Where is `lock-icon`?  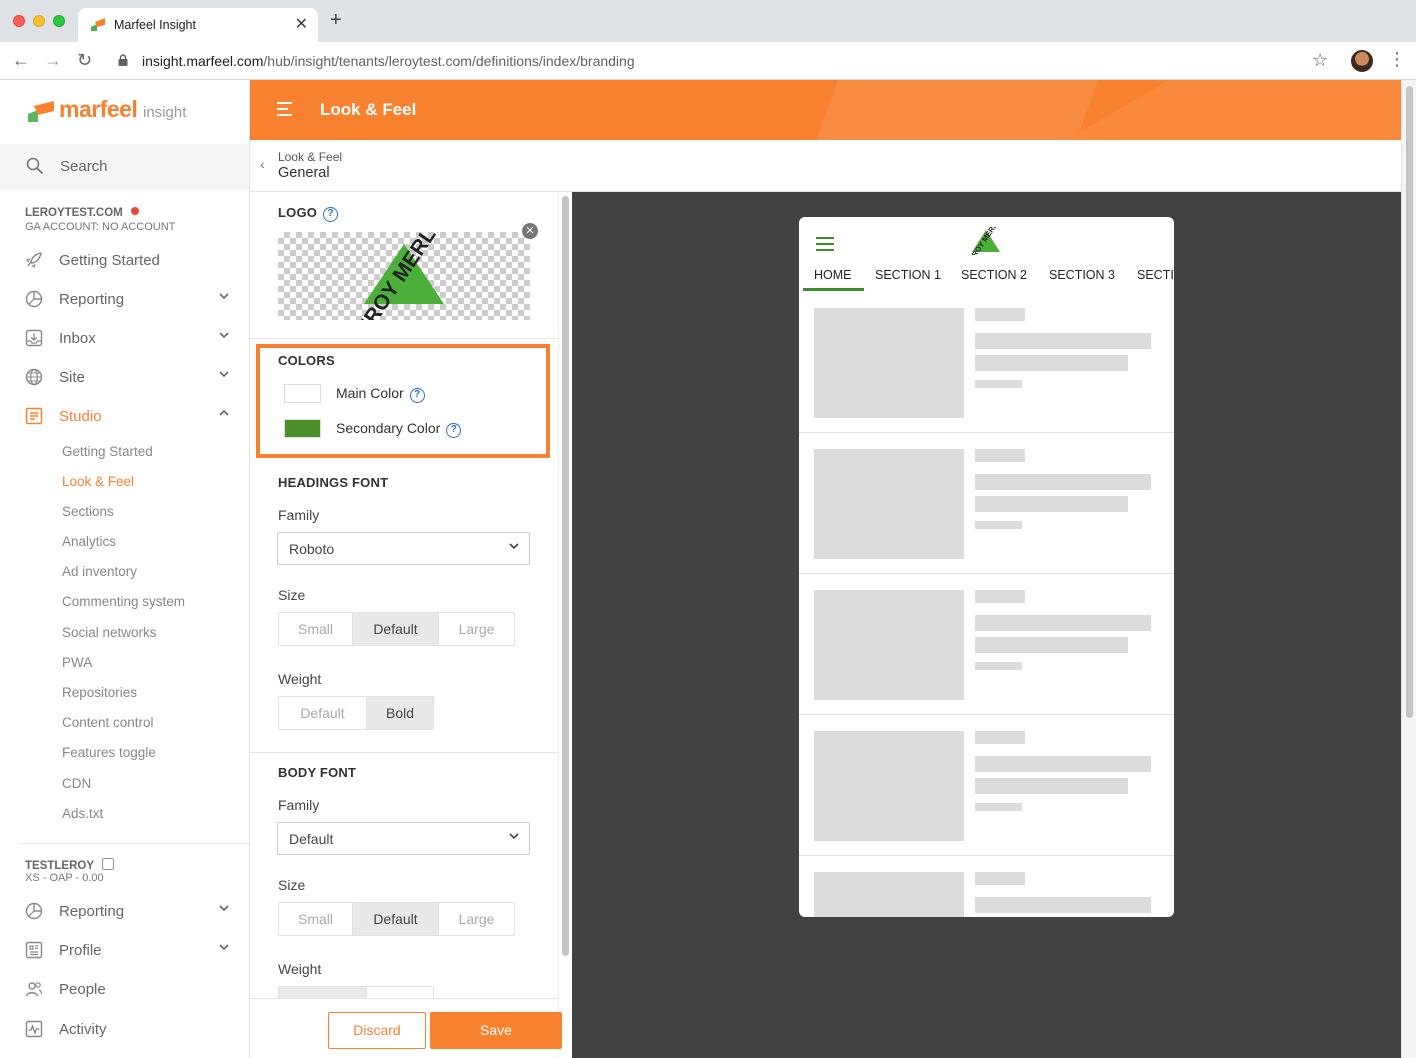
lock-icon is located at coordinates (123, 60).